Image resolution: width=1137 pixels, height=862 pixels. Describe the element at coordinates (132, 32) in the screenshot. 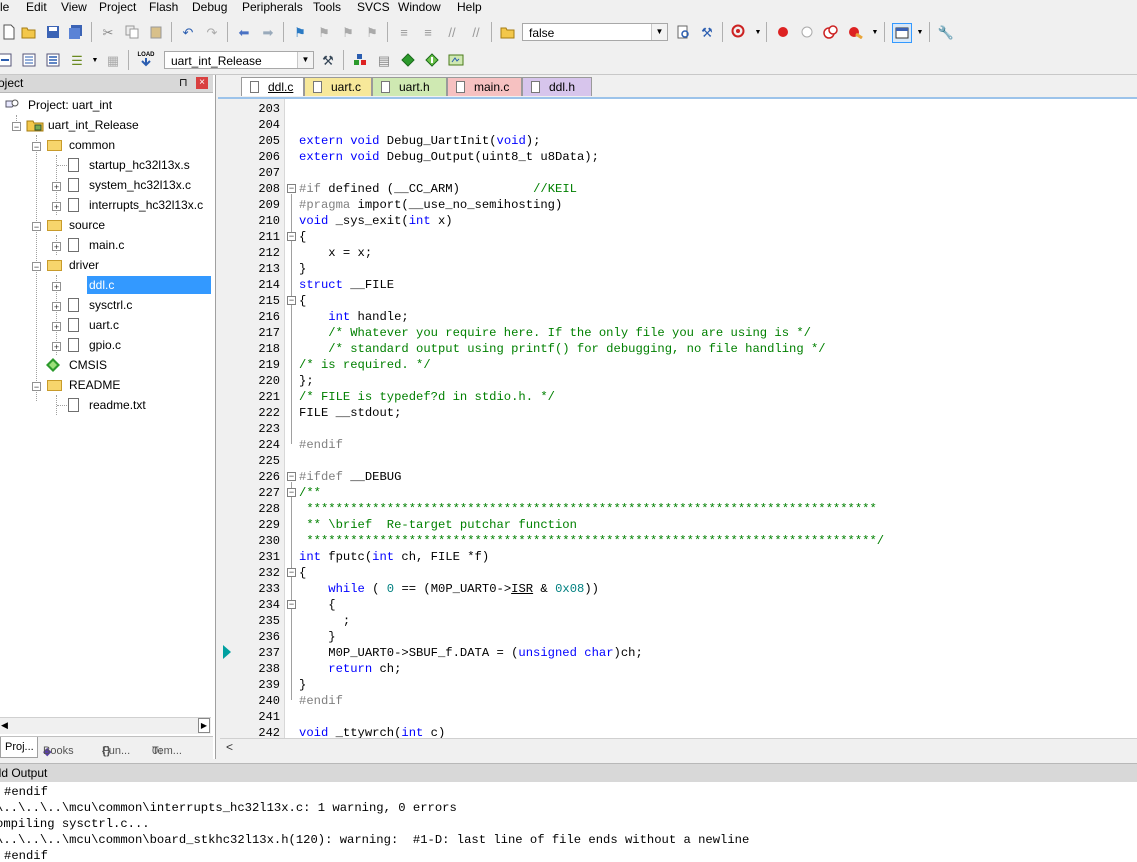

I see `copy-icon` at that location.